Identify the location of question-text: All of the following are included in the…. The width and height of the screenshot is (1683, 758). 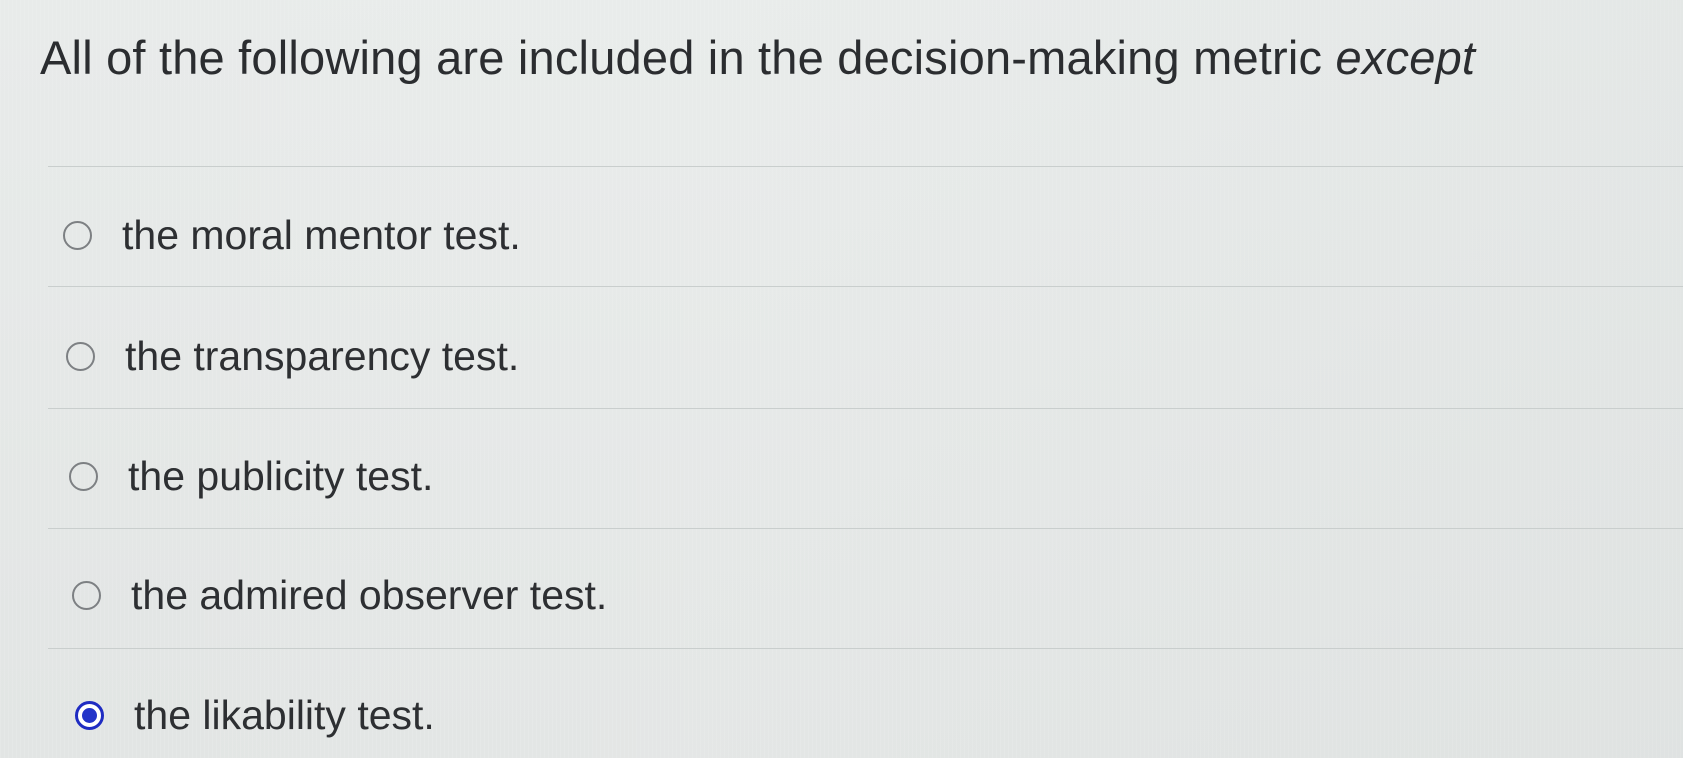
(757, 57).